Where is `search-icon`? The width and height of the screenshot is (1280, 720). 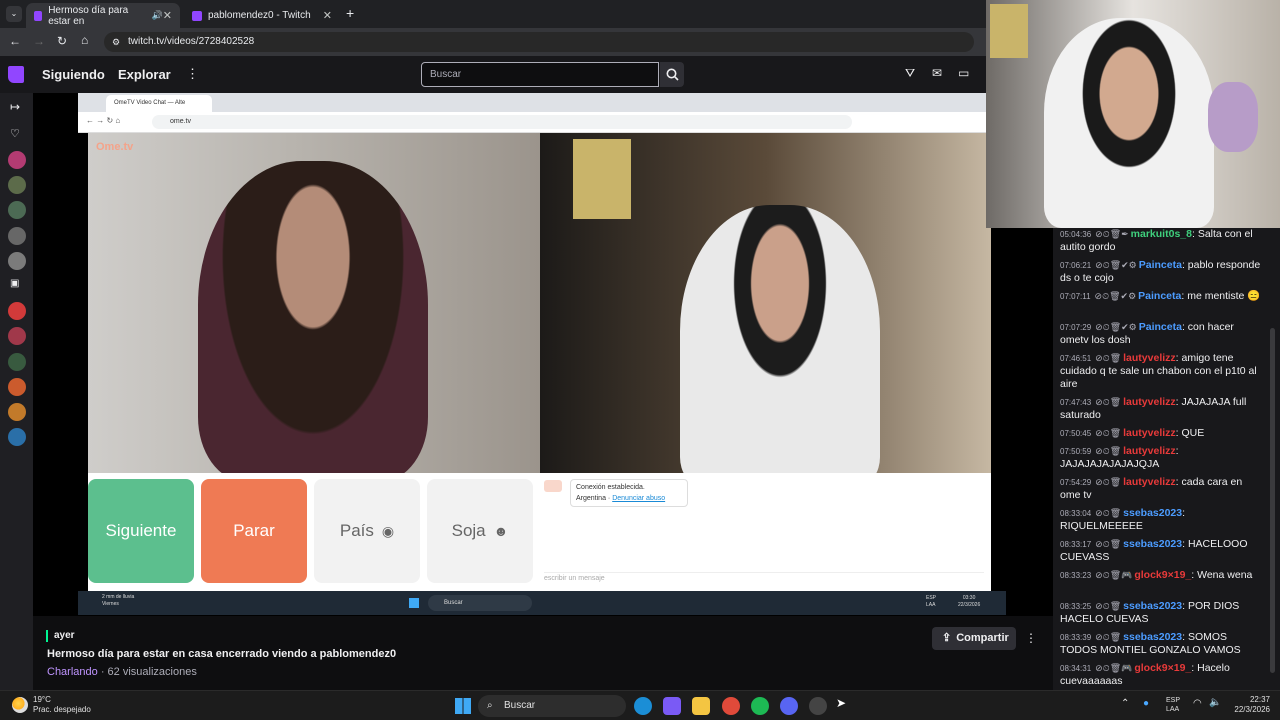
search-icon is located at coordinates (672, 74).